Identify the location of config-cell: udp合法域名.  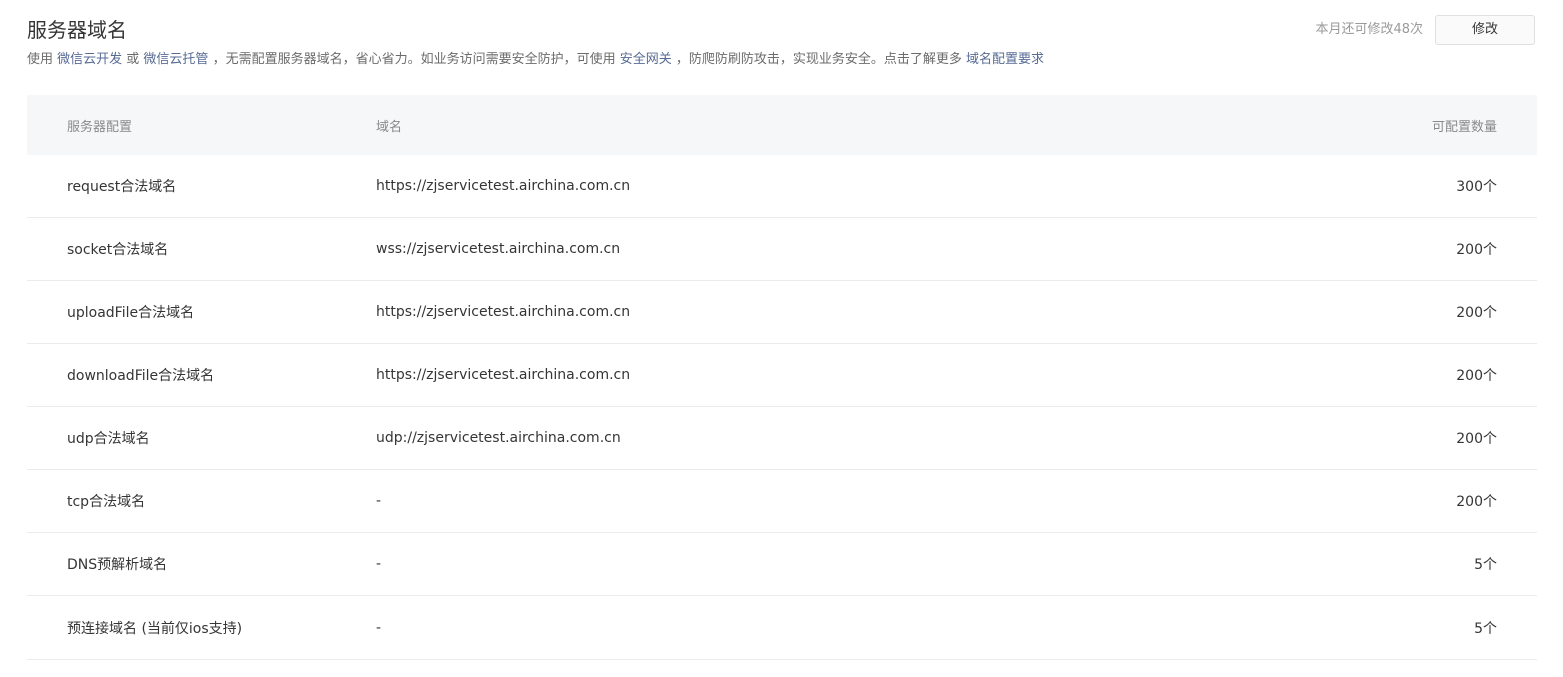
(108, 439).